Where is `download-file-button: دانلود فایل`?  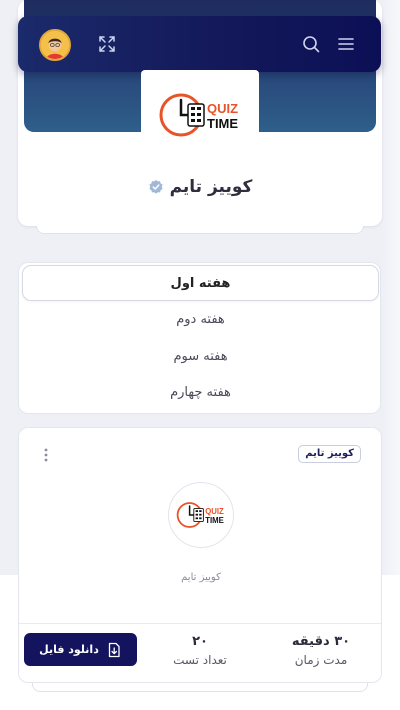 download-file-button: دانلود فایل is located at coordinates (80, 649).